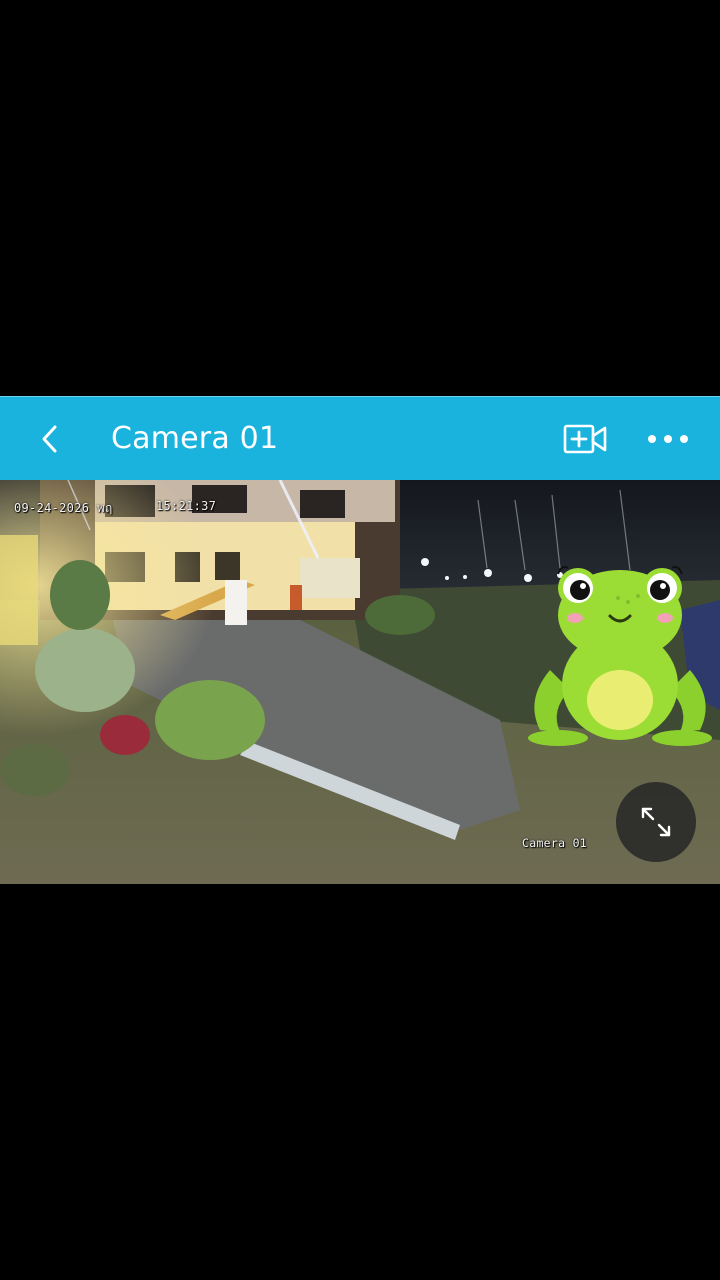 This screenshot has height=1280, width=720. I want to click on more-options-button, so click(668, 439).